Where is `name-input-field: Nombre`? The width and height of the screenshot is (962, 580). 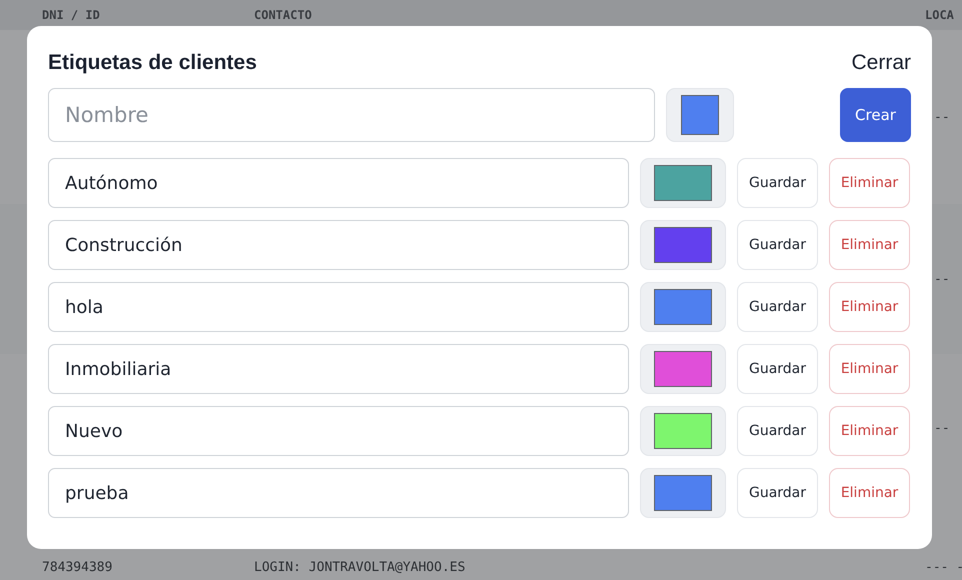
name-input-field: Nombre is located at coordinates (351, 115).